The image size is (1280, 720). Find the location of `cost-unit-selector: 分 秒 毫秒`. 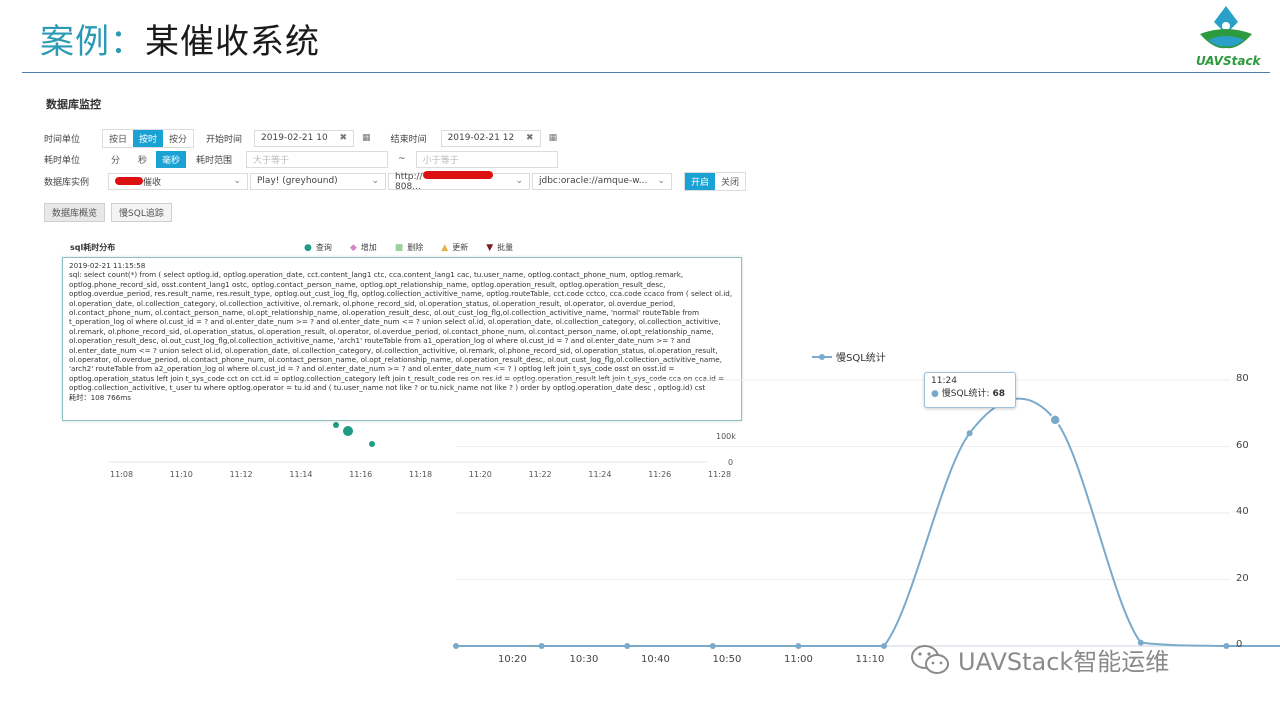

cost-unit-selector: 分 秒 毫秒 is located at coordinates (144, 159).